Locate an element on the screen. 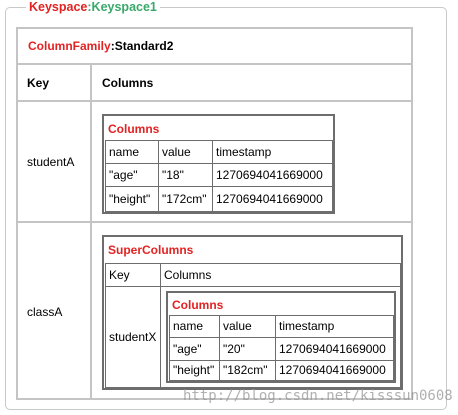 The height and width of the screenshot is (415, 458). key-header: Key is located at coordinates (38, 83).